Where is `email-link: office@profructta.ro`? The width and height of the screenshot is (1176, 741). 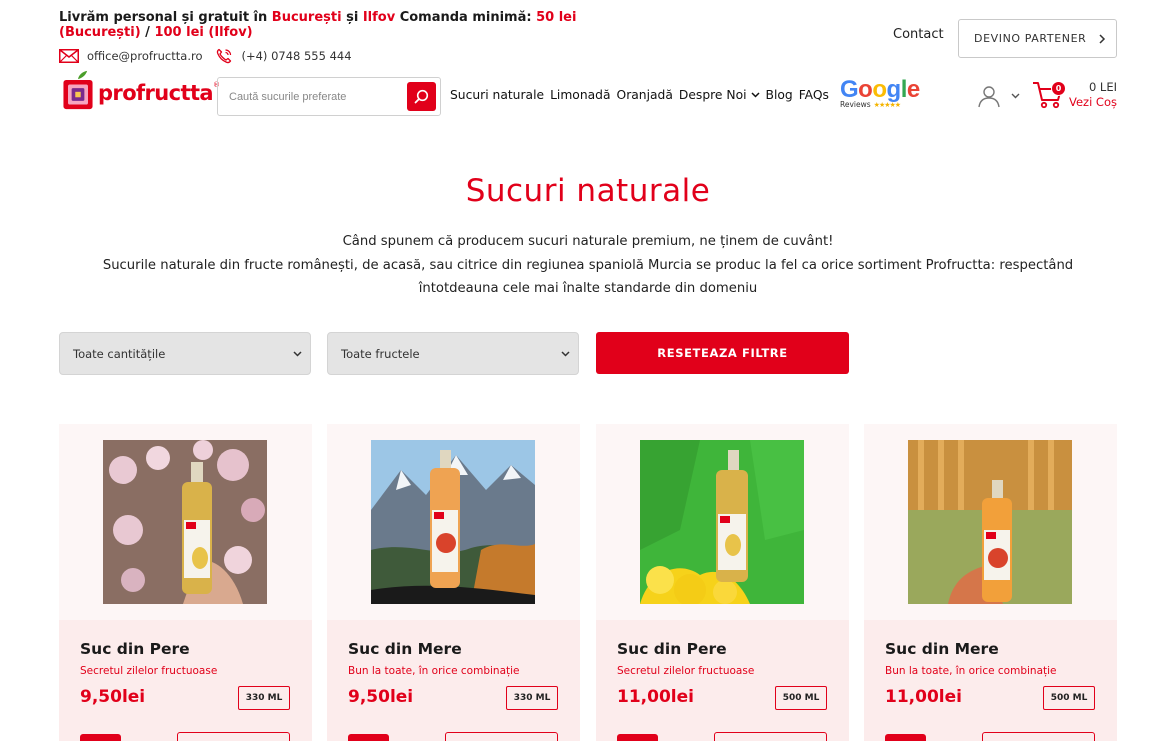 email-link: office@profructta.ro is located at coordinates (130, 56).